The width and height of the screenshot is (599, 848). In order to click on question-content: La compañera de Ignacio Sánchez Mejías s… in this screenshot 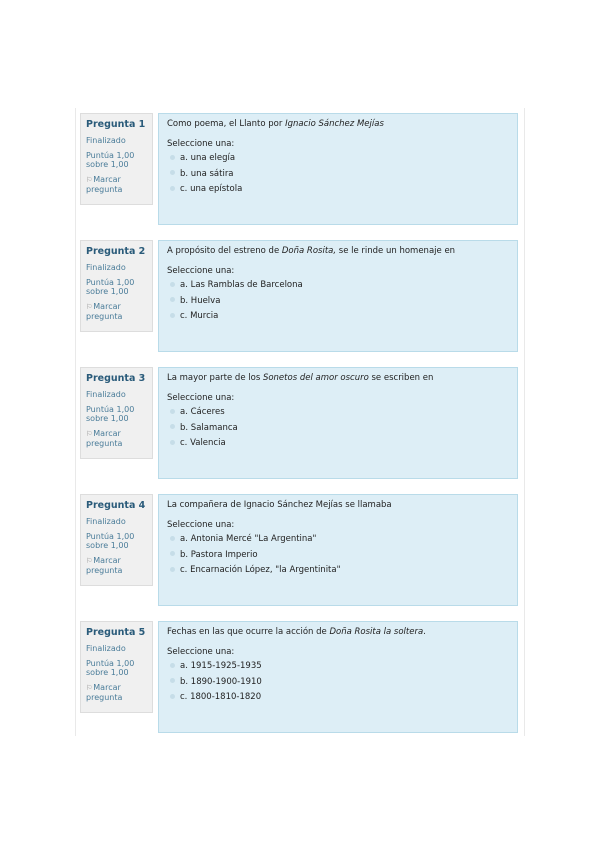, I will do `click(338, 550)`.